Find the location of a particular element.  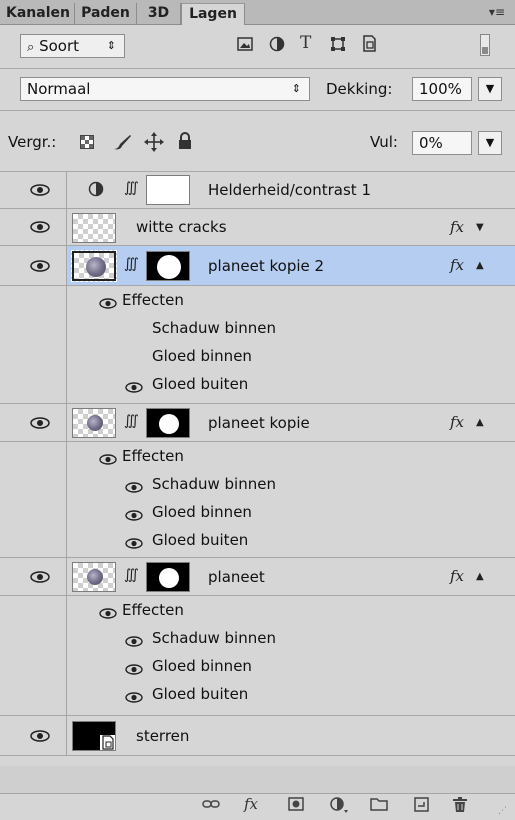

adjustment-layer-icon is located at coordinates (96, 191).